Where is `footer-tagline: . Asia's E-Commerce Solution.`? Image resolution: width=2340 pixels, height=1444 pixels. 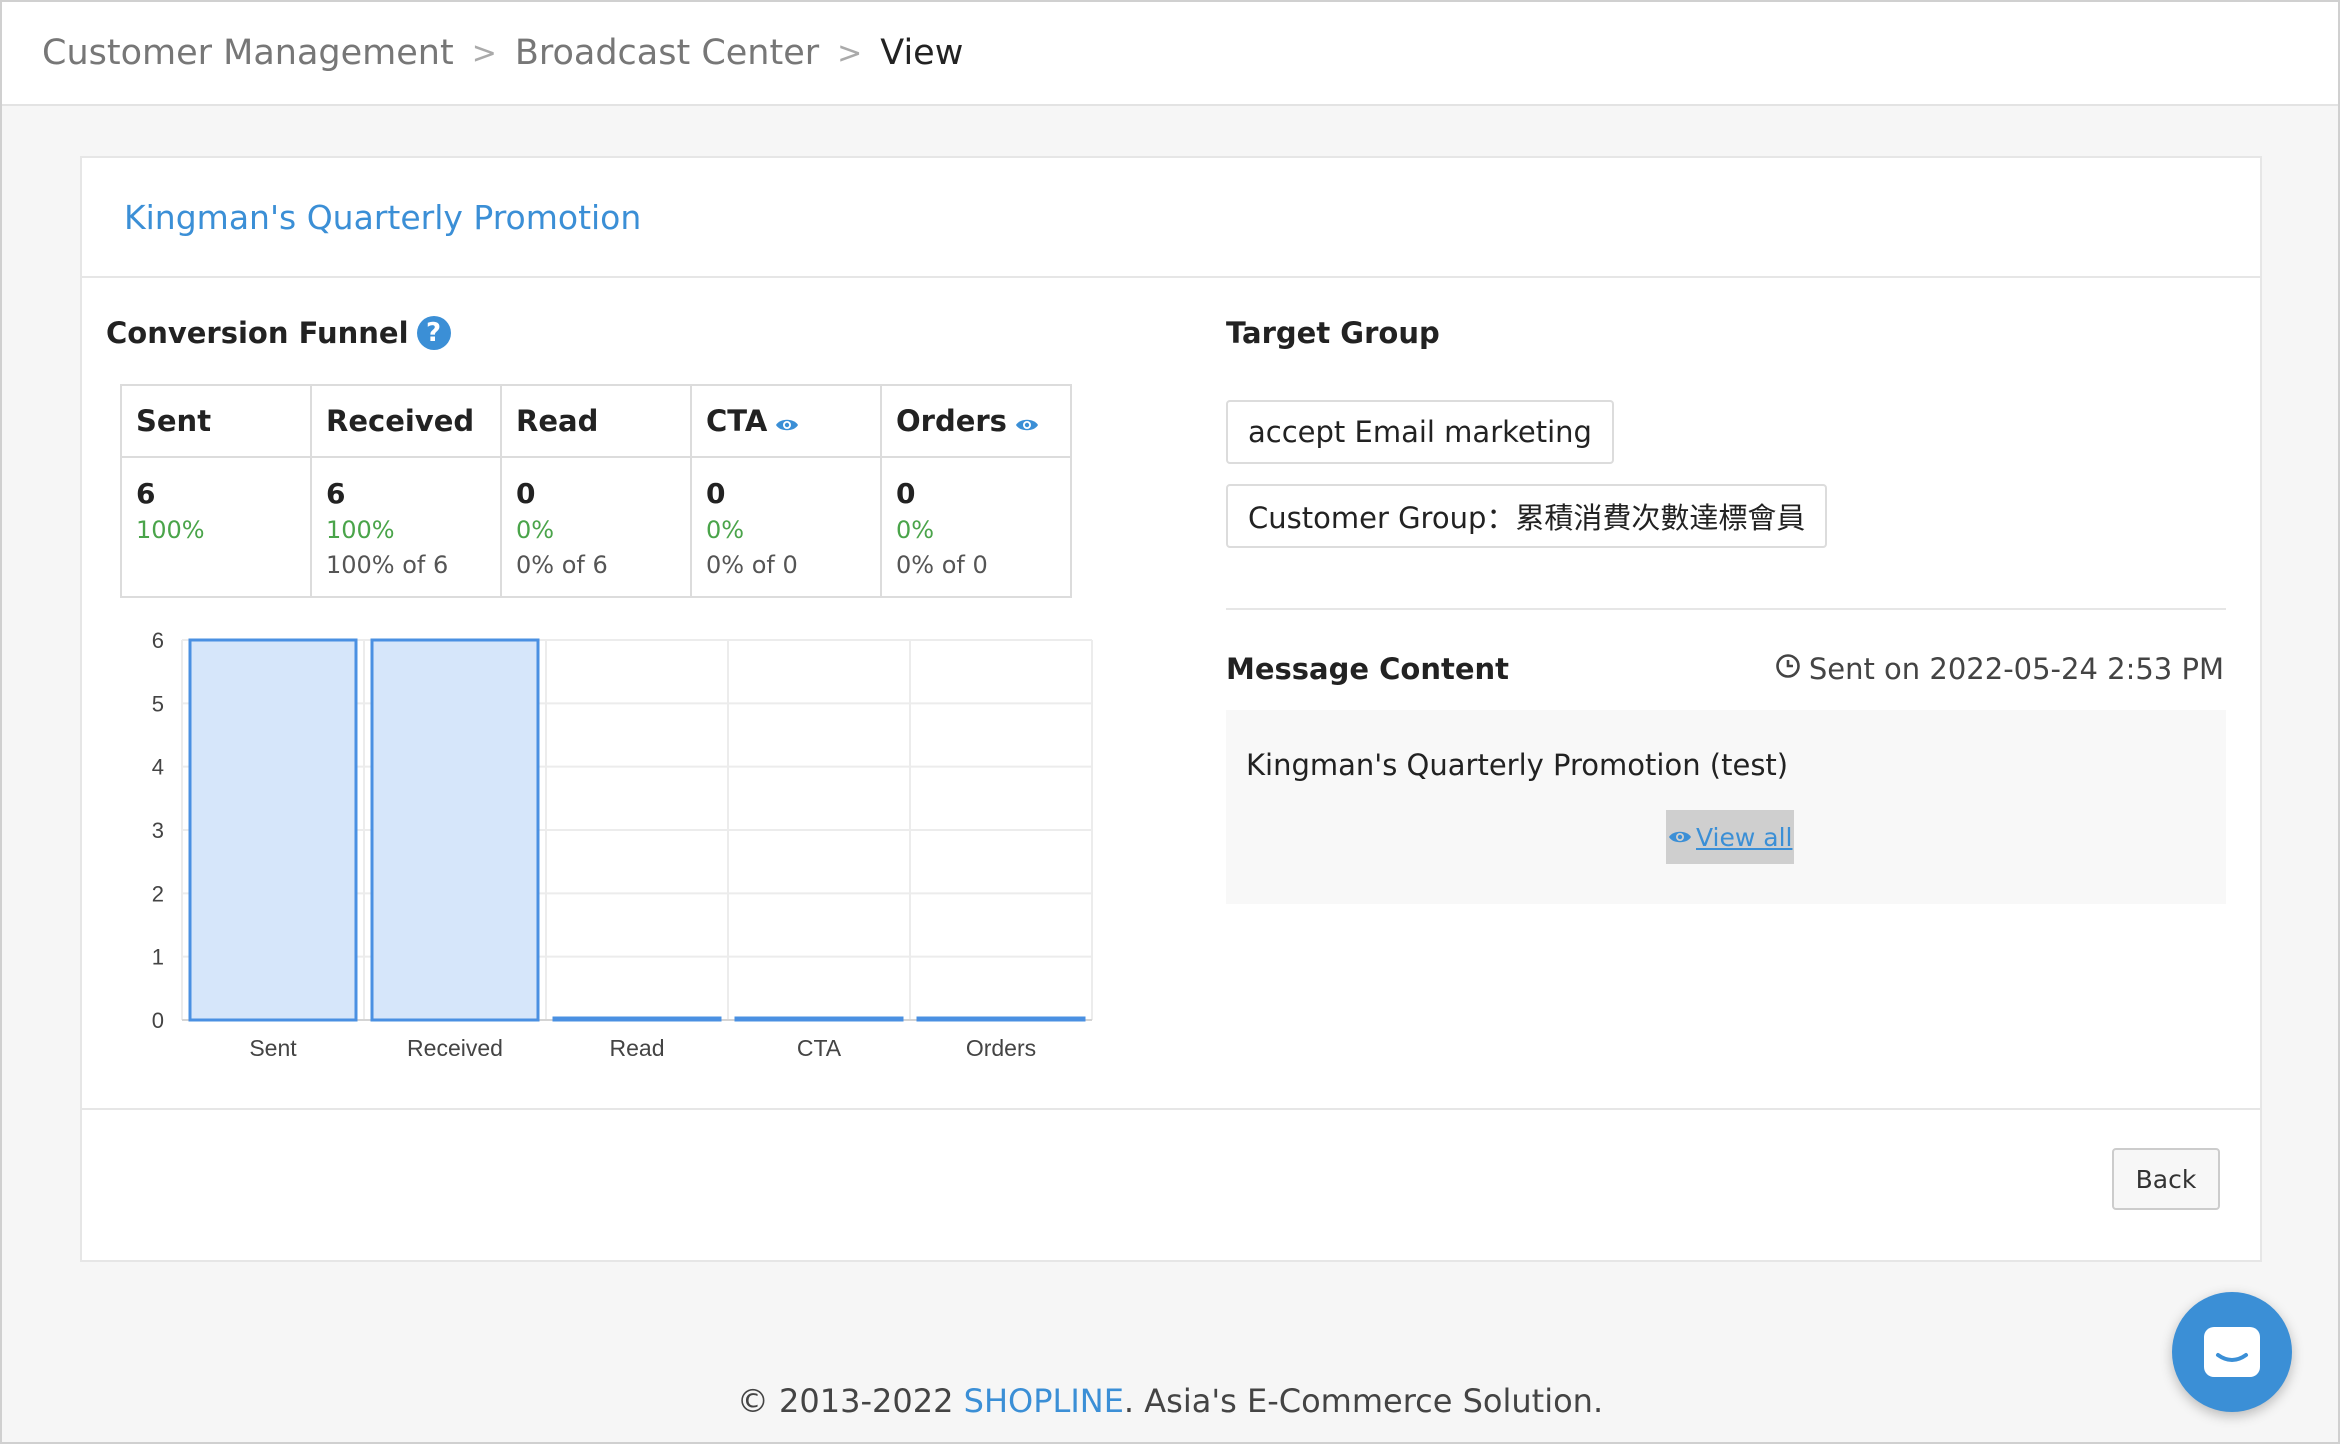
footer-tagline: . Asia's E-Commerce Solution. is located at coordinates (1363, 1401).